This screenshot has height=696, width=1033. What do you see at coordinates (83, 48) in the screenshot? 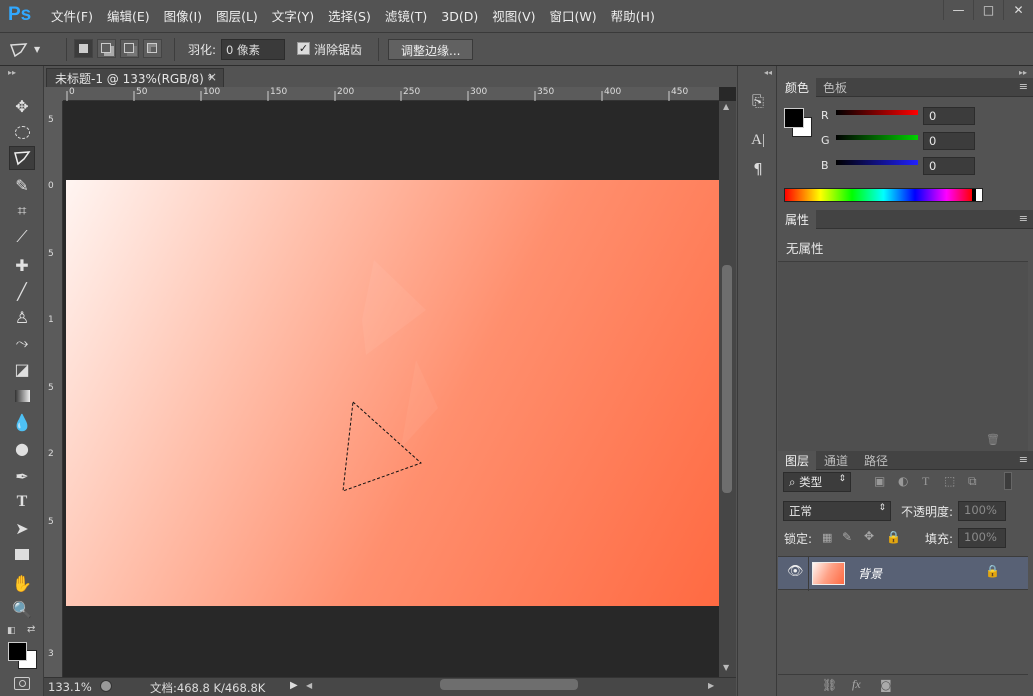
I see `selection-new-button` at bounding box center [83, 48].